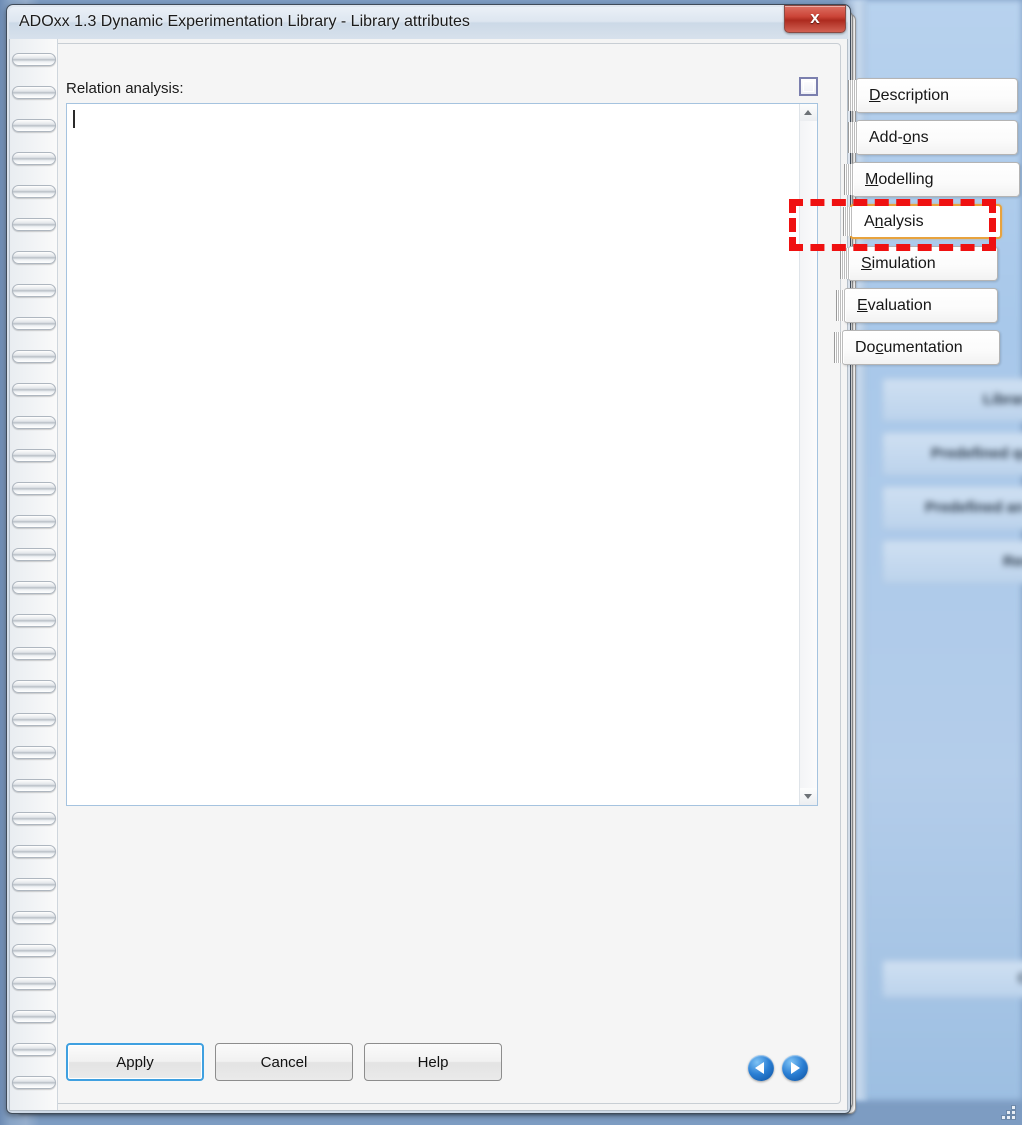  I want to click on scroll-down-arrow-icon, so click(808, 796).